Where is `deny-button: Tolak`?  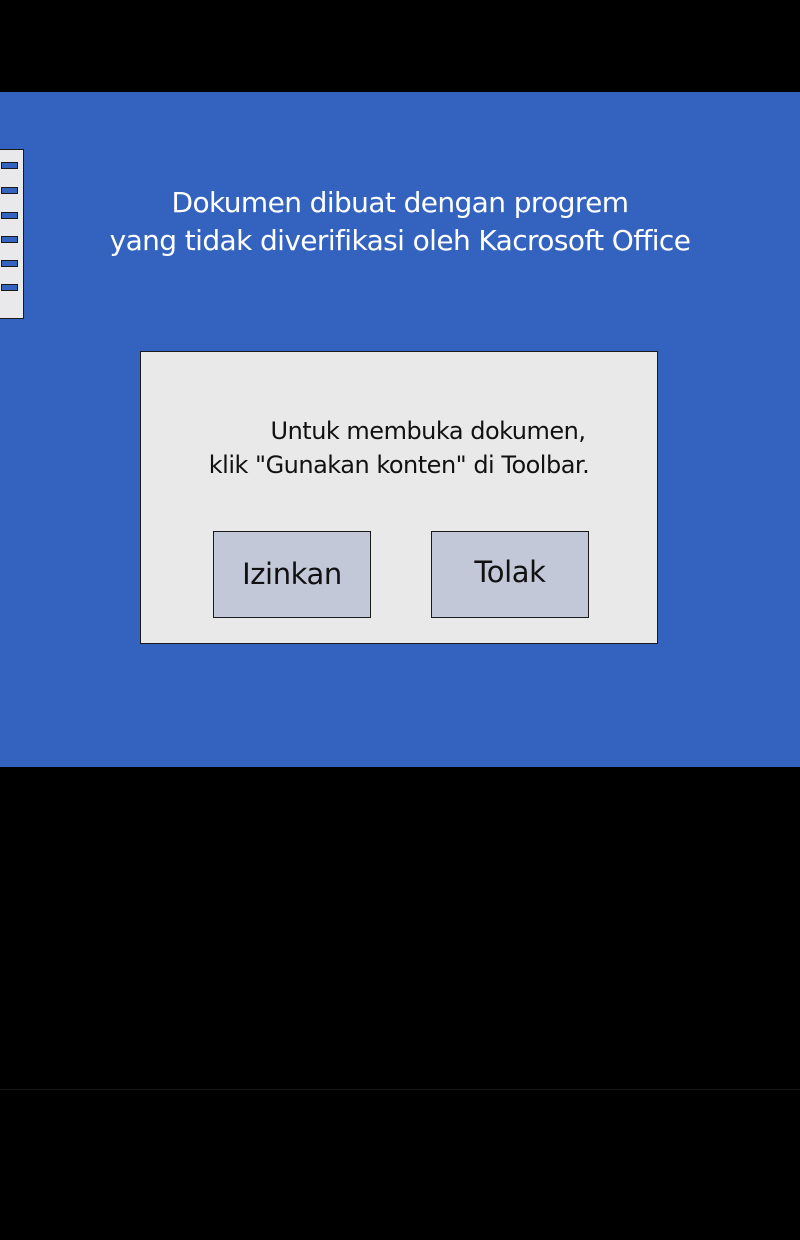
deny-button: Tolak is located at coordinates (510, 574).